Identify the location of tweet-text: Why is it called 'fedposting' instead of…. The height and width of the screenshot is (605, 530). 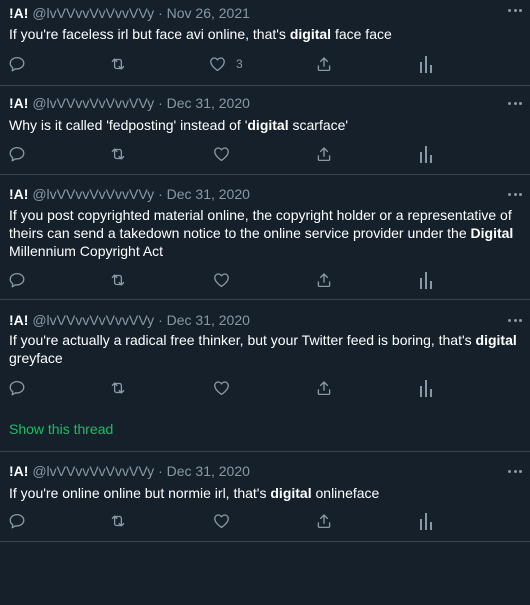
(179, 125).